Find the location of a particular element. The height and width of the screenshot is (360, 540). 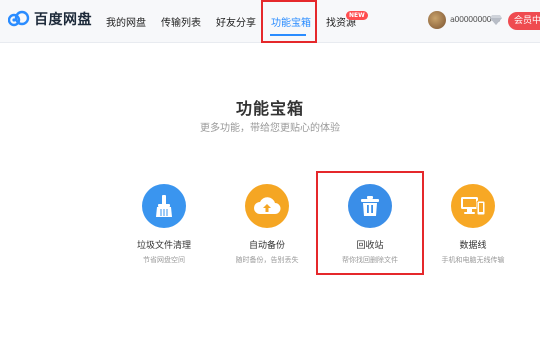

cloud-logo-icon is located at coordinates (19, 18).